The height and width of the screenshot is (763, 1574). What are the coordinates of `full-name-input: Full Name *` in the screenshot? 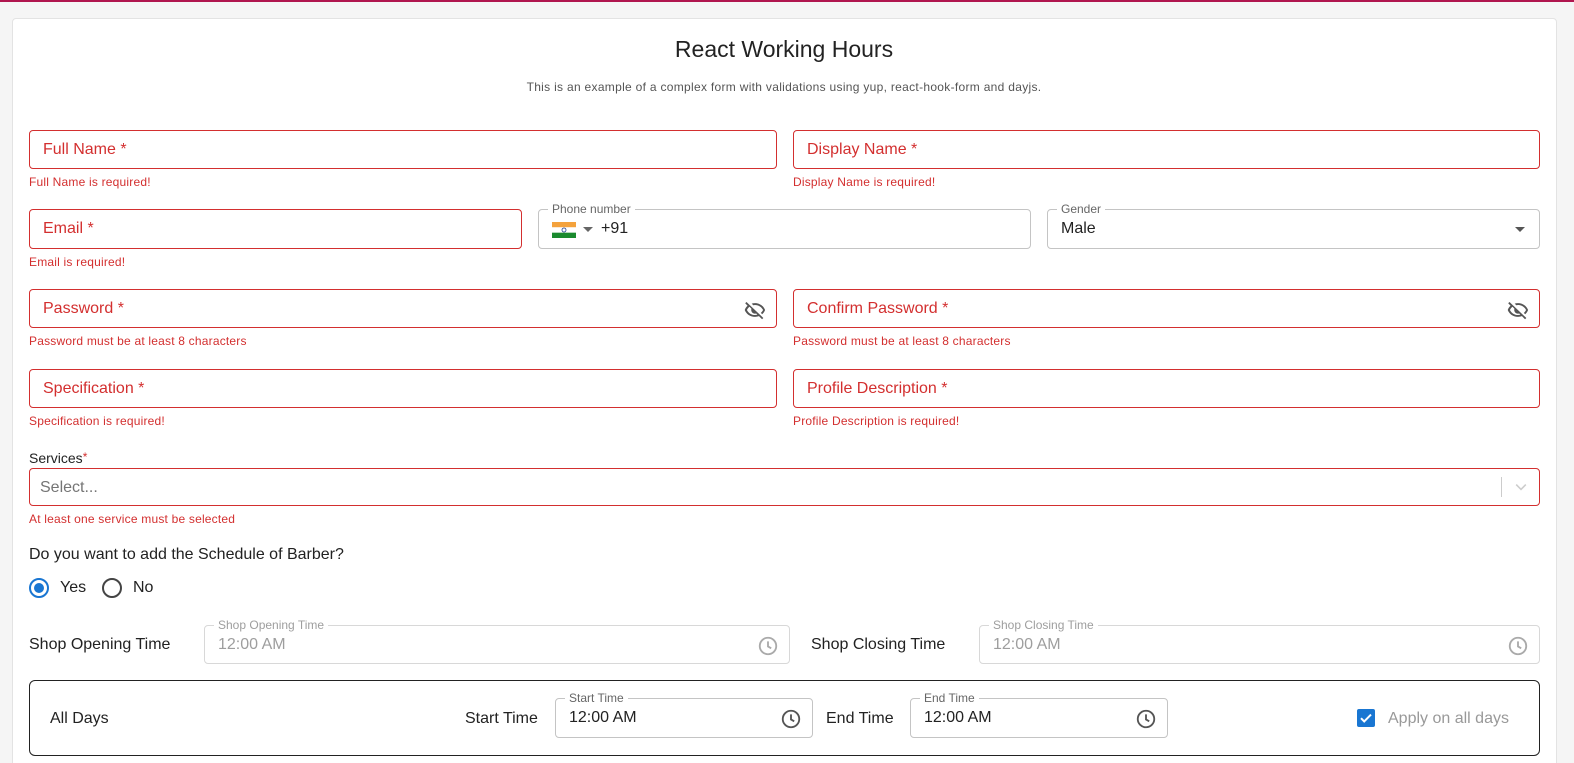 It's located at (403, 149).